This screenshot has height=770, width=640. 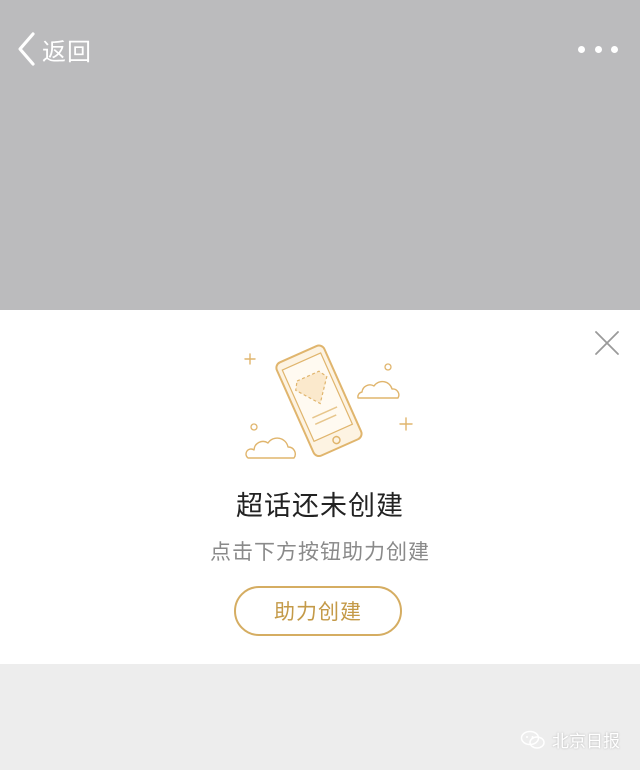 I want to click on back-label: 返回, so click(x=67, y=51).